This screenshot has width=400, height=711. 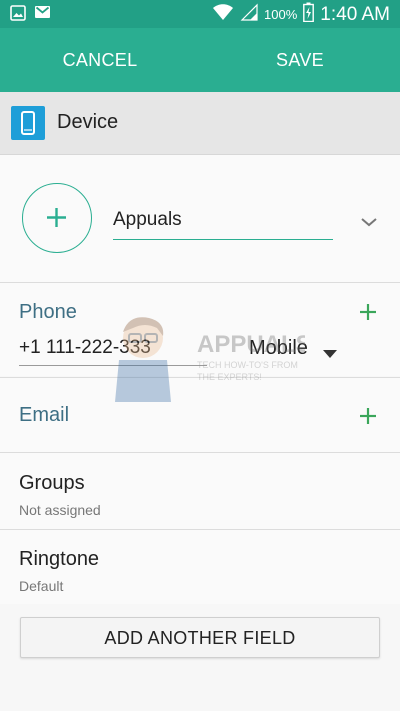 I want to click on gallery-icon, so click(x=18, y=15).